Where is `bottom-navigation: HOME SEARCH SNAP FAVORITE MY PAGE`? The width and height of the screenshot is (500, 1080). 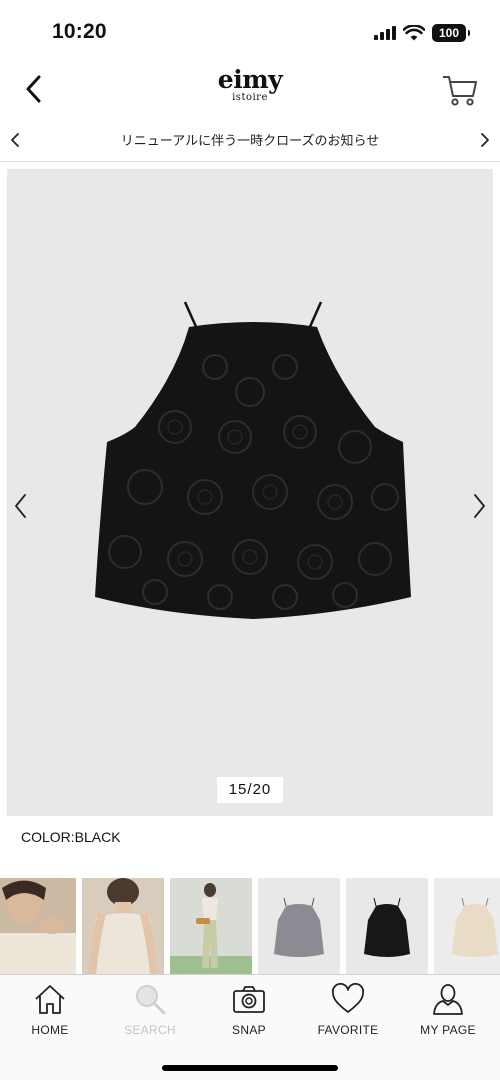
bottom-navigation: HOME SEARCH SNAP FAVORITE MY PAGE is located at coordinates (250, 1027).